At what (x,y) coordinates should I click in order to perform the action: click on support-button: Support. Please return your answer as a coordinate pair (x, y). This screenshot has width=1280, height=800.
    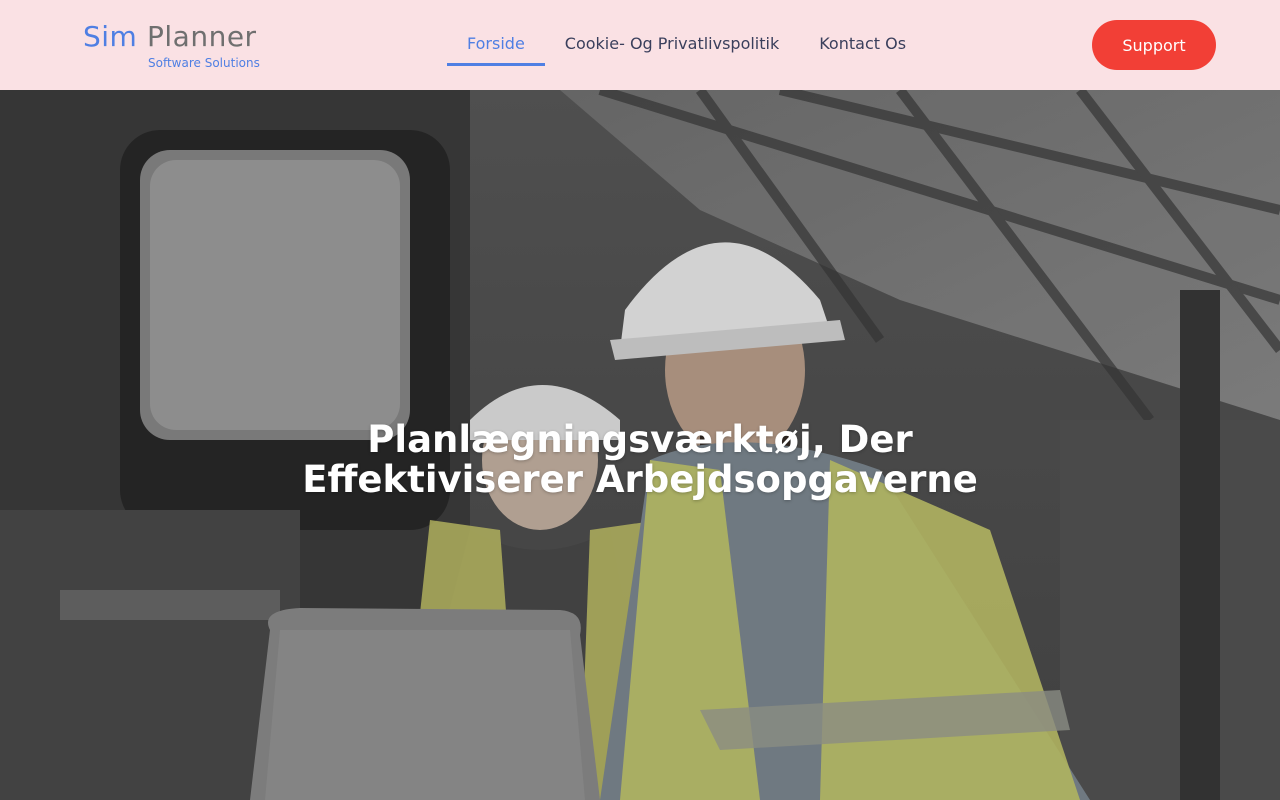
    Looking at the image, I should click on (1154, 45).